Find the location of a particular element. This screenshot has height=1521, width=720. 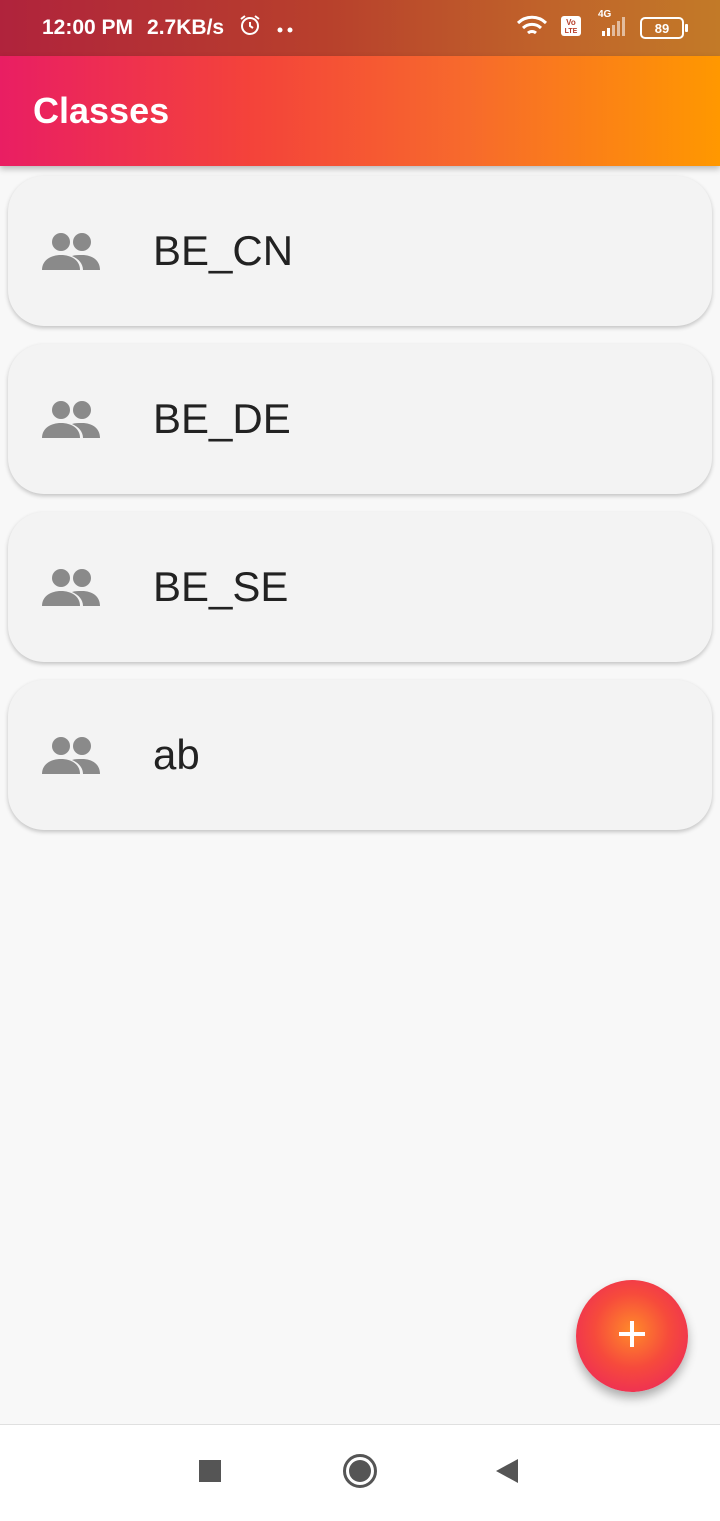

class-card: BE_DE is located at coordinates (360, 419).